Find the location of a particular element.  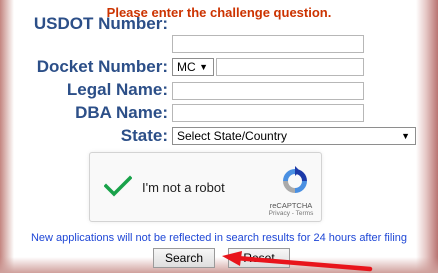

docket-label: Docket Number: is located at coordinates (102, 66).